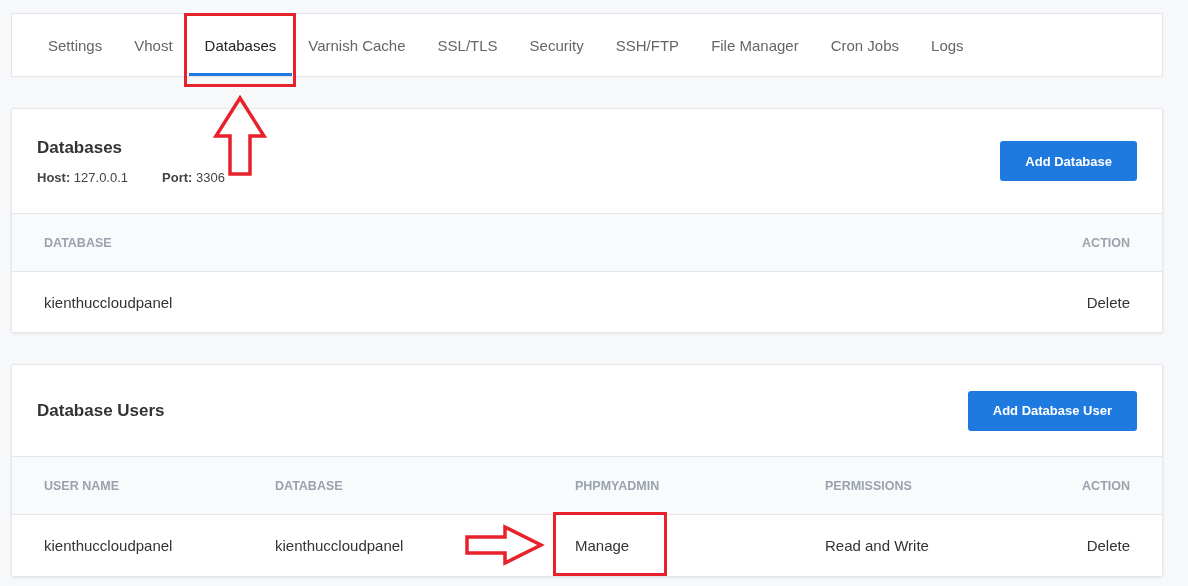  What do you see at coordinates (556, 45) in the screenshot?
I see `tab: Security` at bounding box center [556, 45].